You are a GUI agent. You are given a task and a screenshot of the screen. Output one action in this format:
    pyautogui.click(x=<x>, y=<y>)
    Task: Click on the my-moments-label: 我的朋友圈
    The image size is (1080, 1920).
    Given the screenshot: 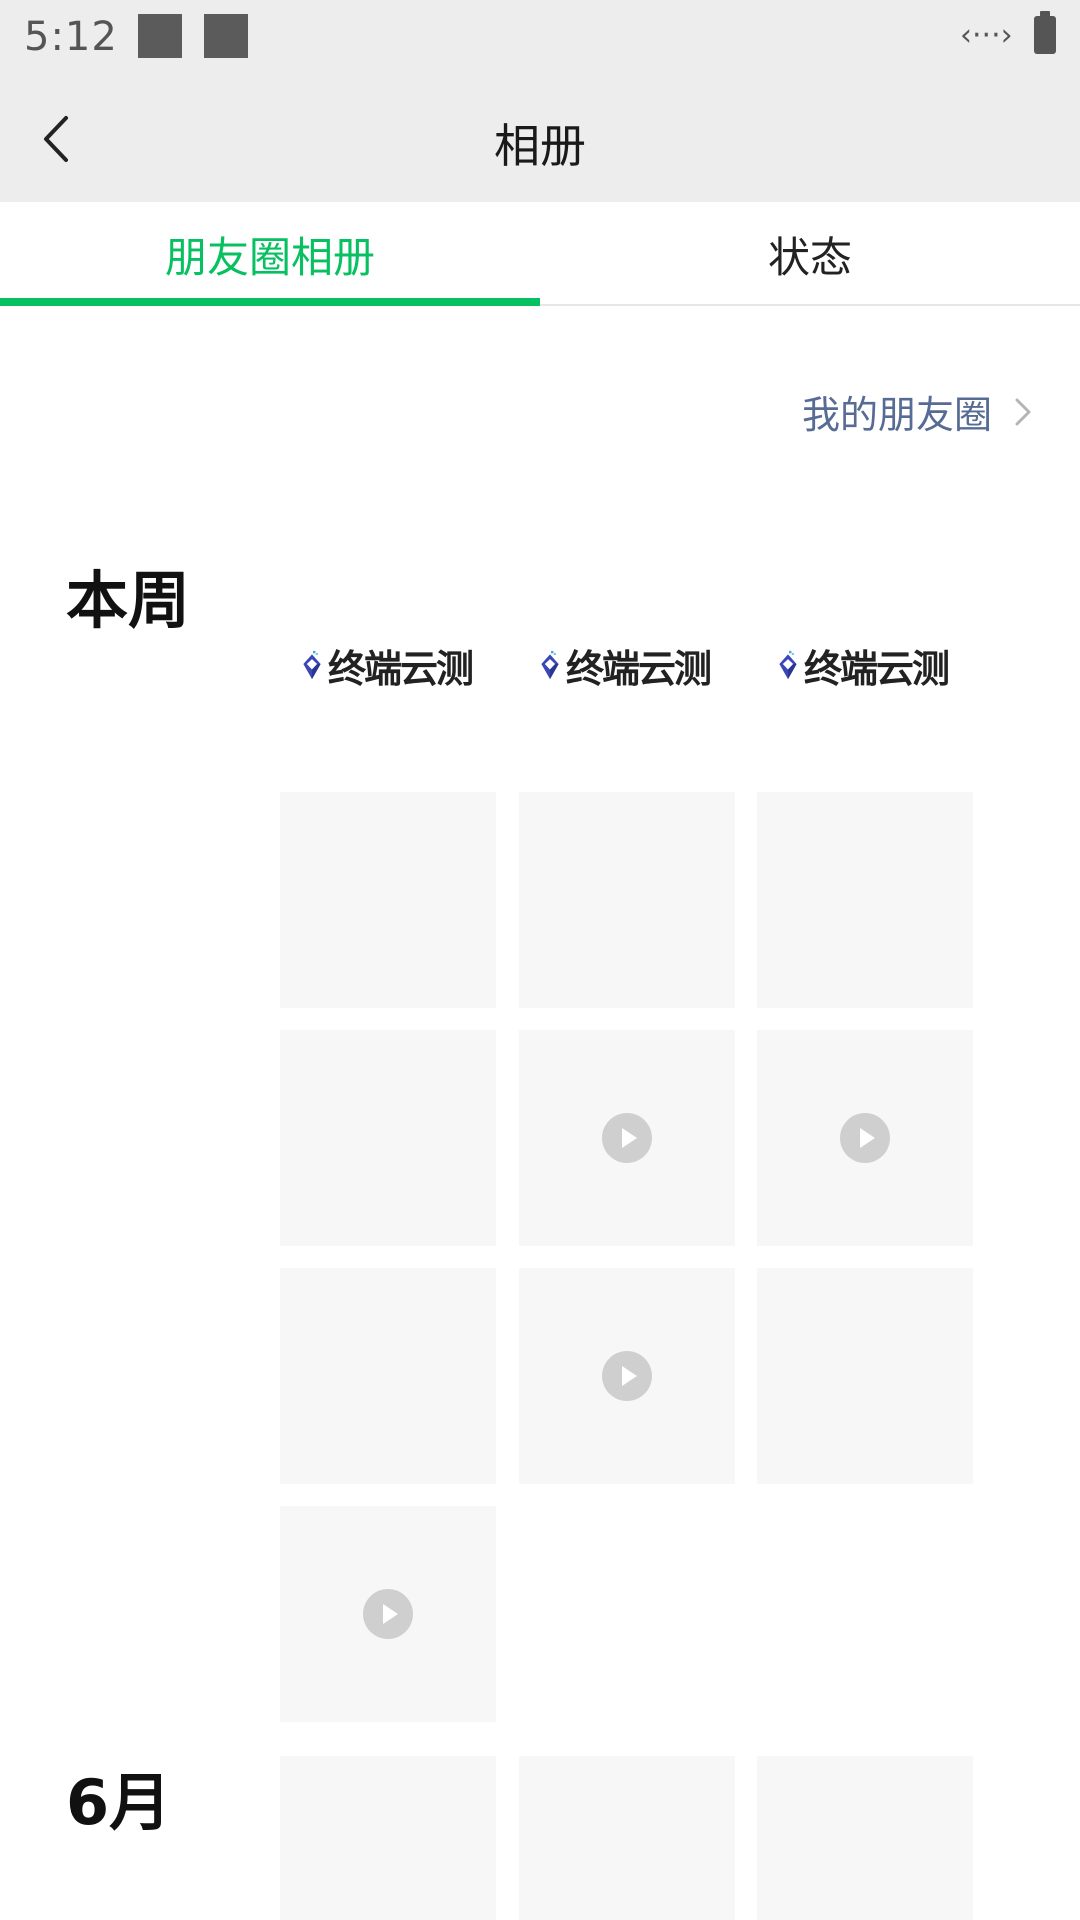 What is the action you would take?
    pyautogui.click(x=896, y=415)
    